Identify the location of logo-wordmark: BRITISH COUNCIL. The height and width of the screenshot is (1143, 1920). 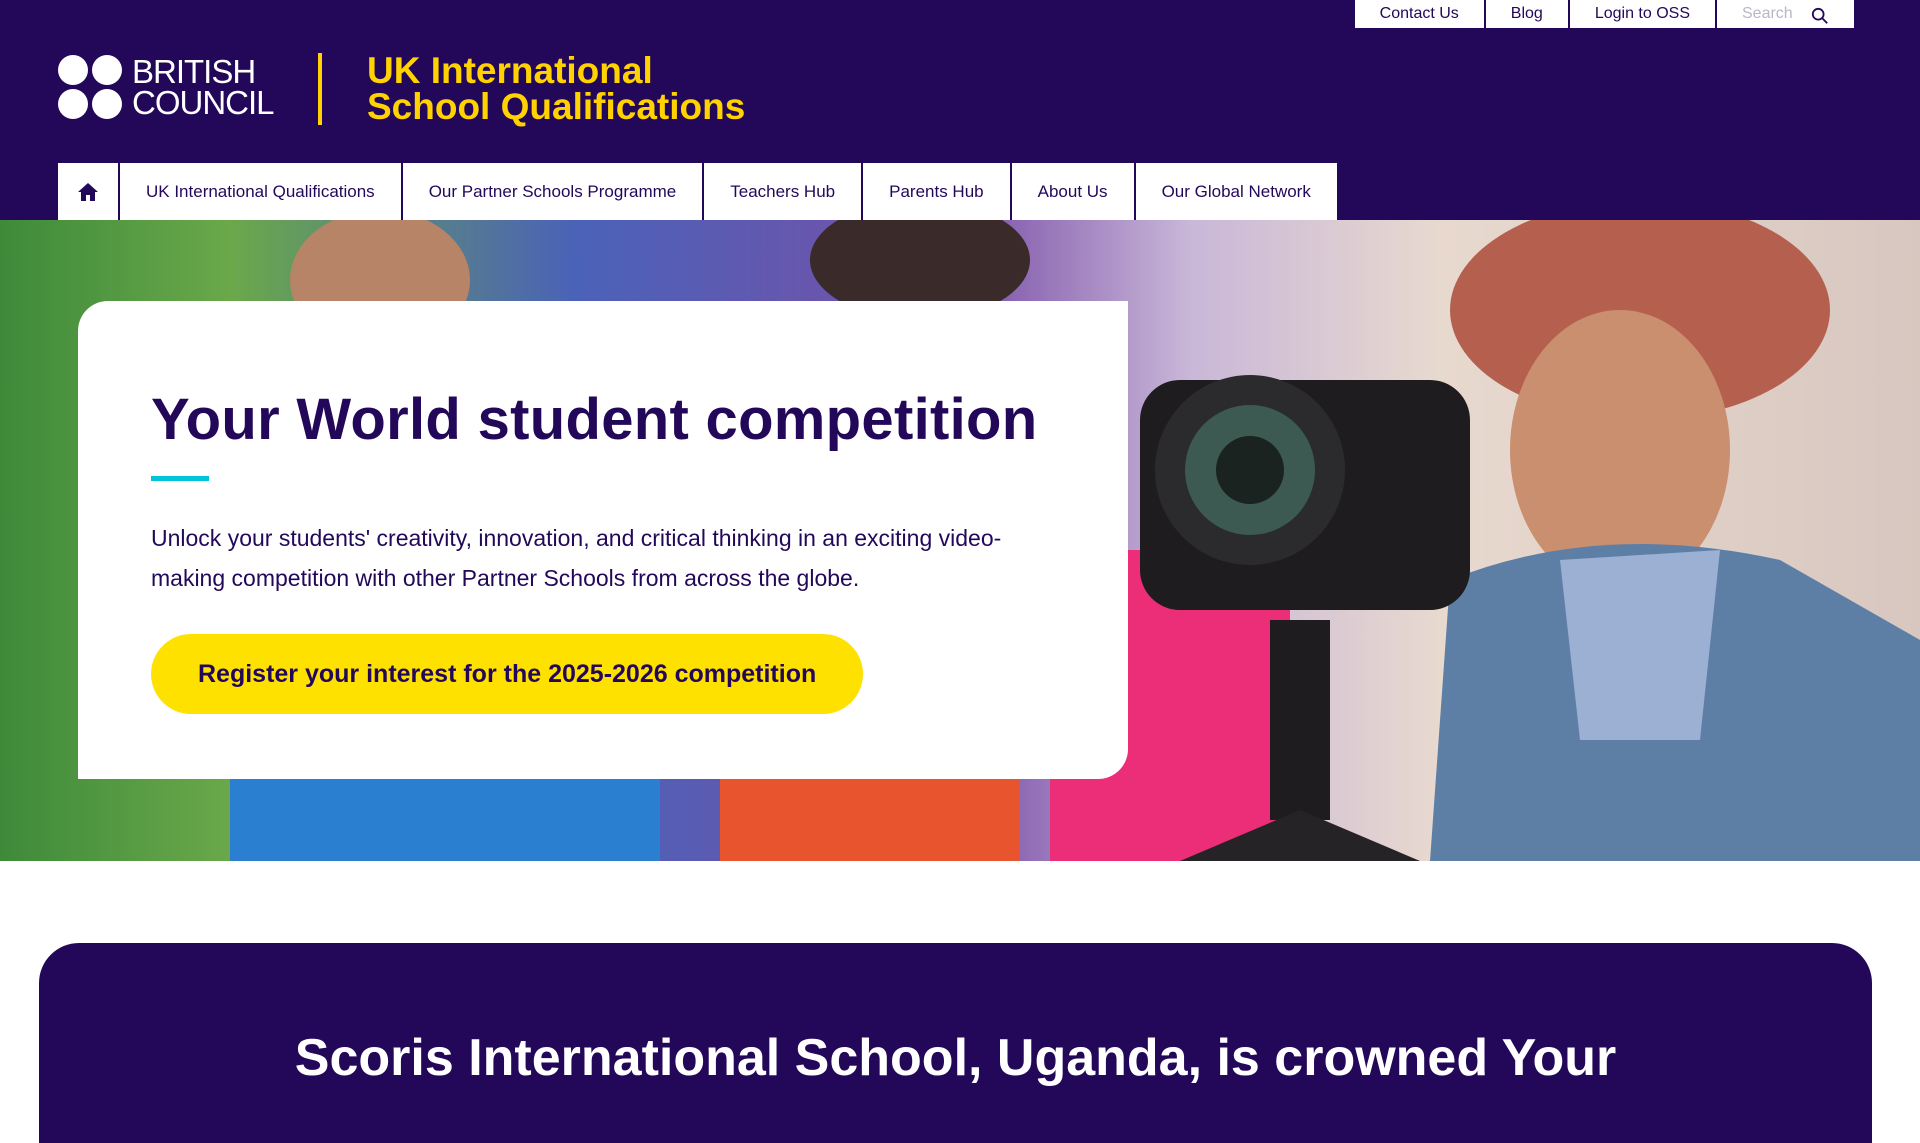
(203, 87).